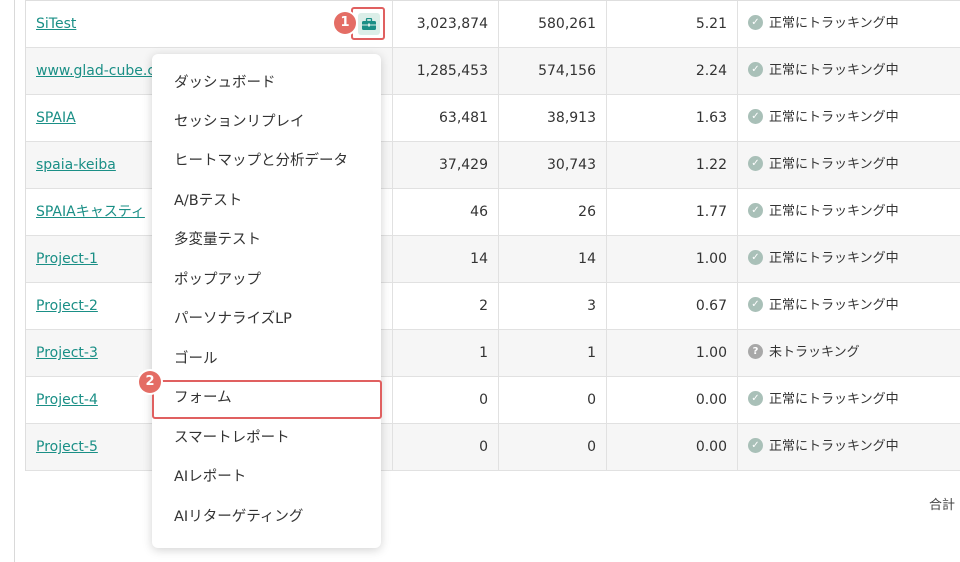 The width and height of the screenshot is (960, 562). I want to click on menu-item-ab-test: A/Bテスト, so click(208, 201).